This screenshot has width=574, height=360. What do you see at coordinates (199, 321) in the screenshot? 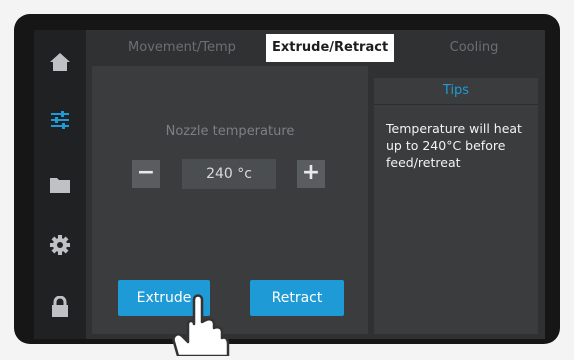
I see `tap-hand-icon` at bounding box center [199, 321].